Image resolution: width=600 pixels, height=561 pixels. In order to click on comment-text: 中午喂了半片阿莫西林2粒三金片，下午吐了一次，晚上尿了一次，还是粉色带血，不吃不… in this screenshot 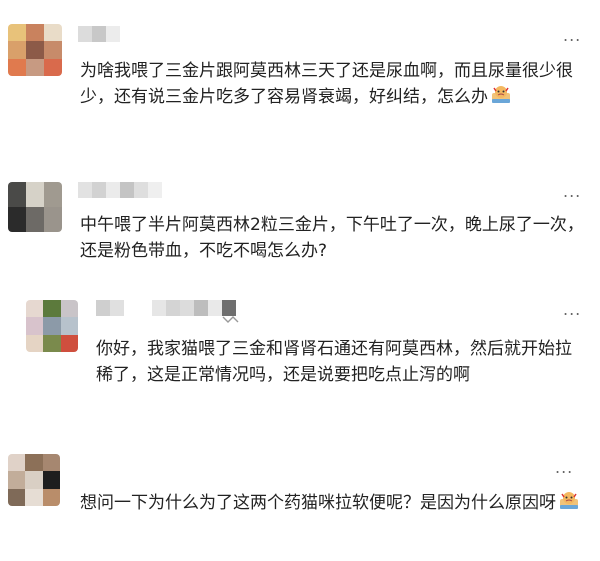, I will do `click(334, 238)`.